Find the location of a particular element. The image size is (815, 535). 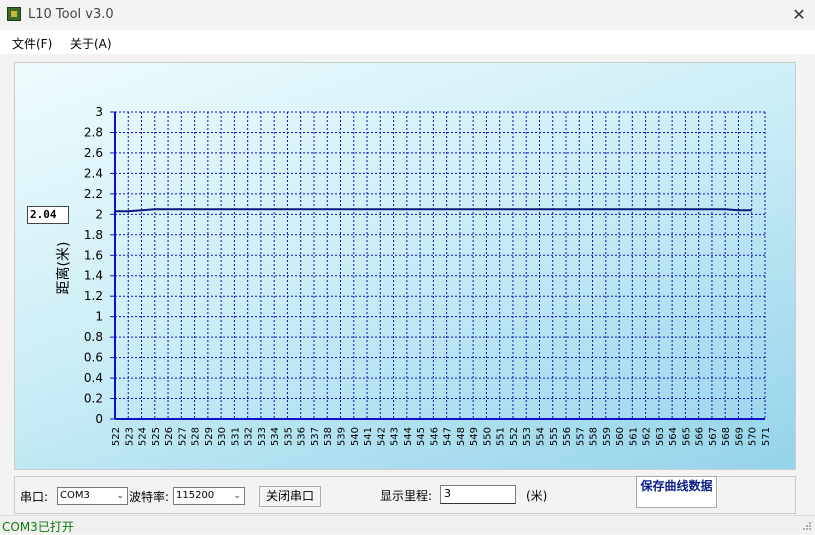

x-tick-label: 564 is located at coordinates (673, 436).